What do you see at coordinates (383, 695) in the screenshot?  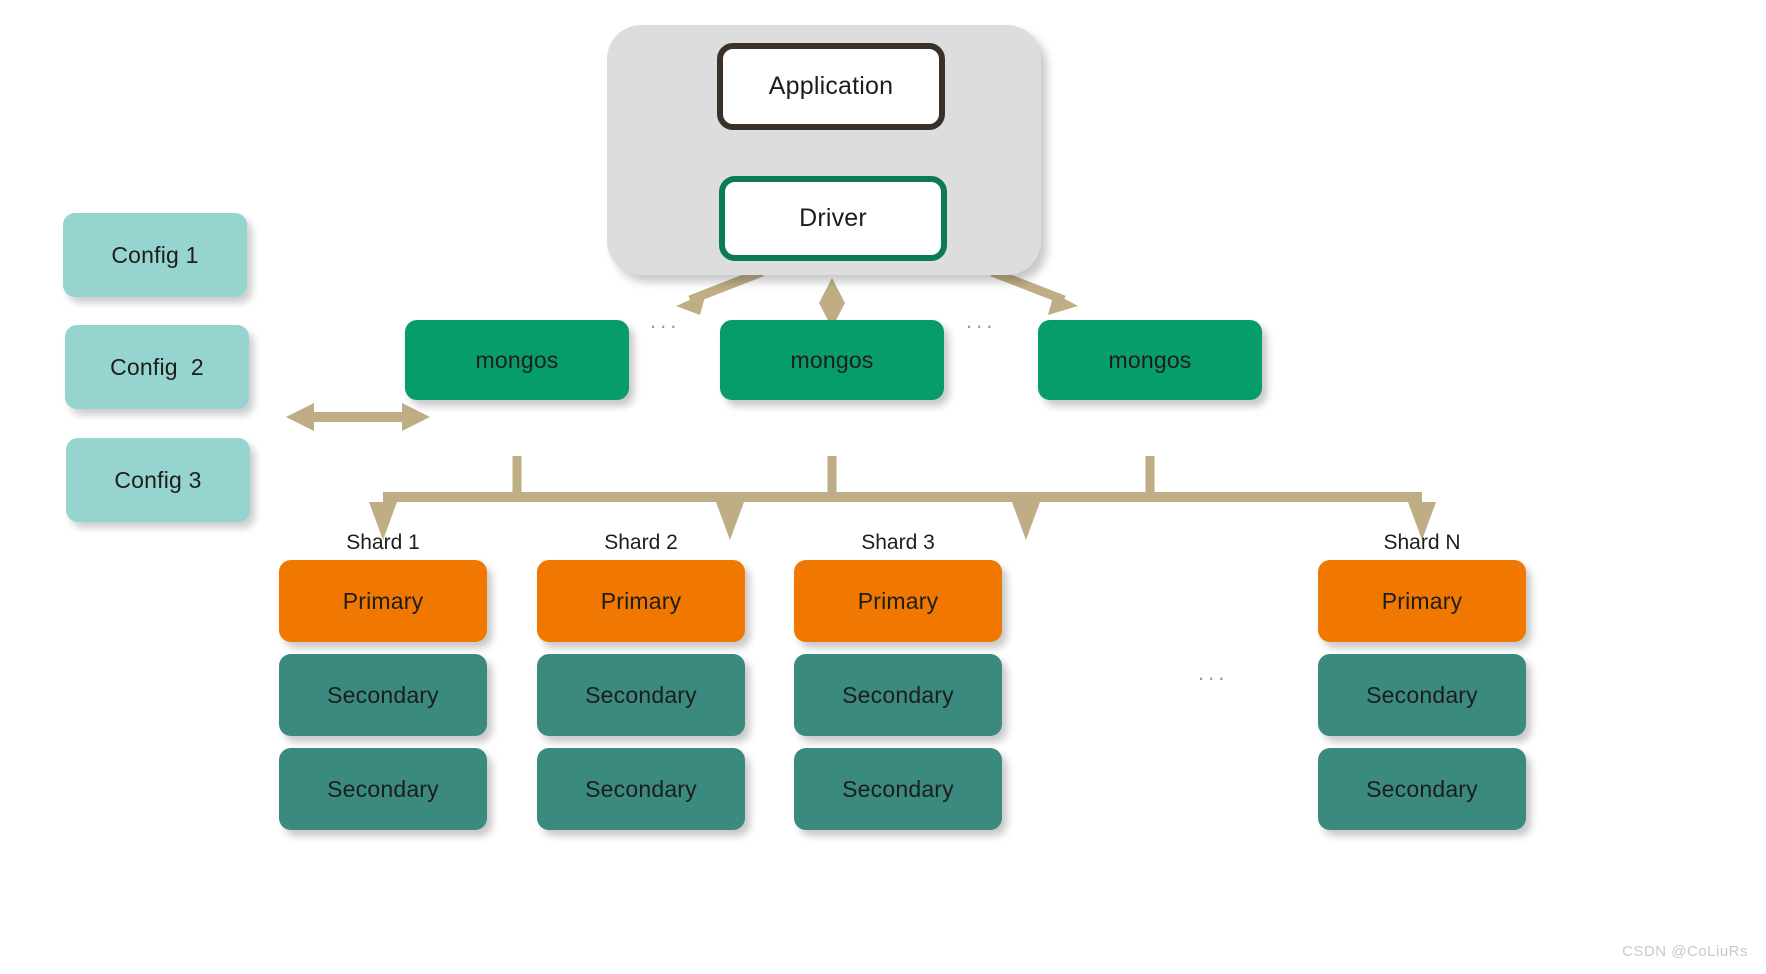 I see `shard-1-secondary-1: Secondary` at bounding box center [383, 695].